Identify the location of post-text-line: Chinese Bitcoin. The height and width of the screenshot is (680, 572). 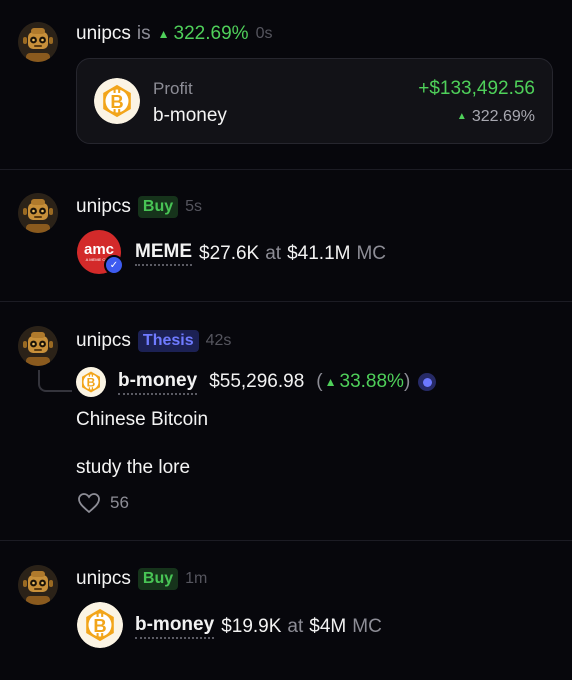
(142, 419).